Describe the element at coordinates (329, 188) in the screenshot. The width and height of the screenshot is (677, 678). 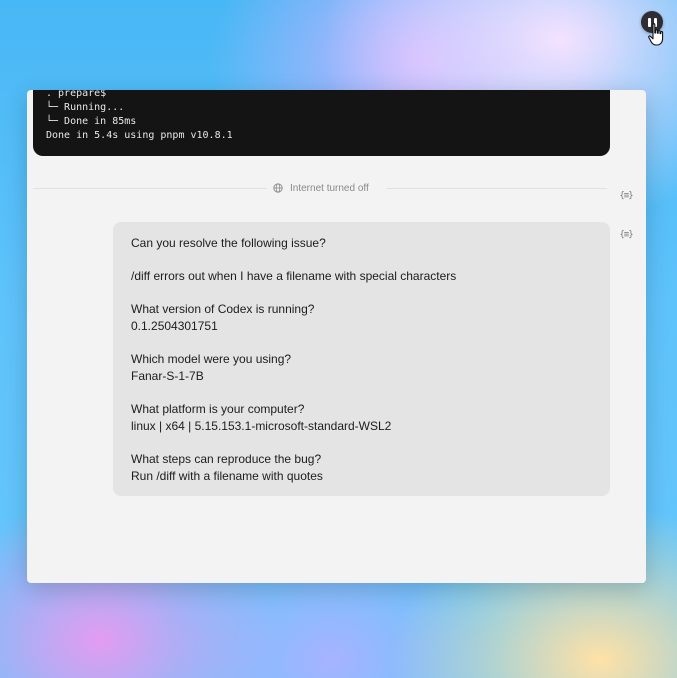
I see `internet-status-text: Internet turned off` at that location.